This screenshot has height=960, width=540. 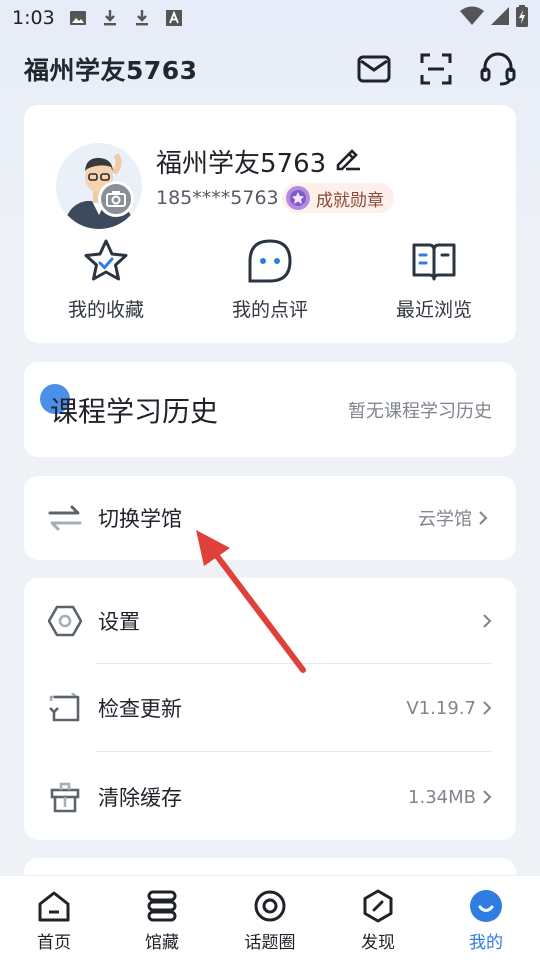 What do you see at coordinates (270, 18) in the screenshot?
I see `status-bar: 1:03` at bounding box center [270, 18].